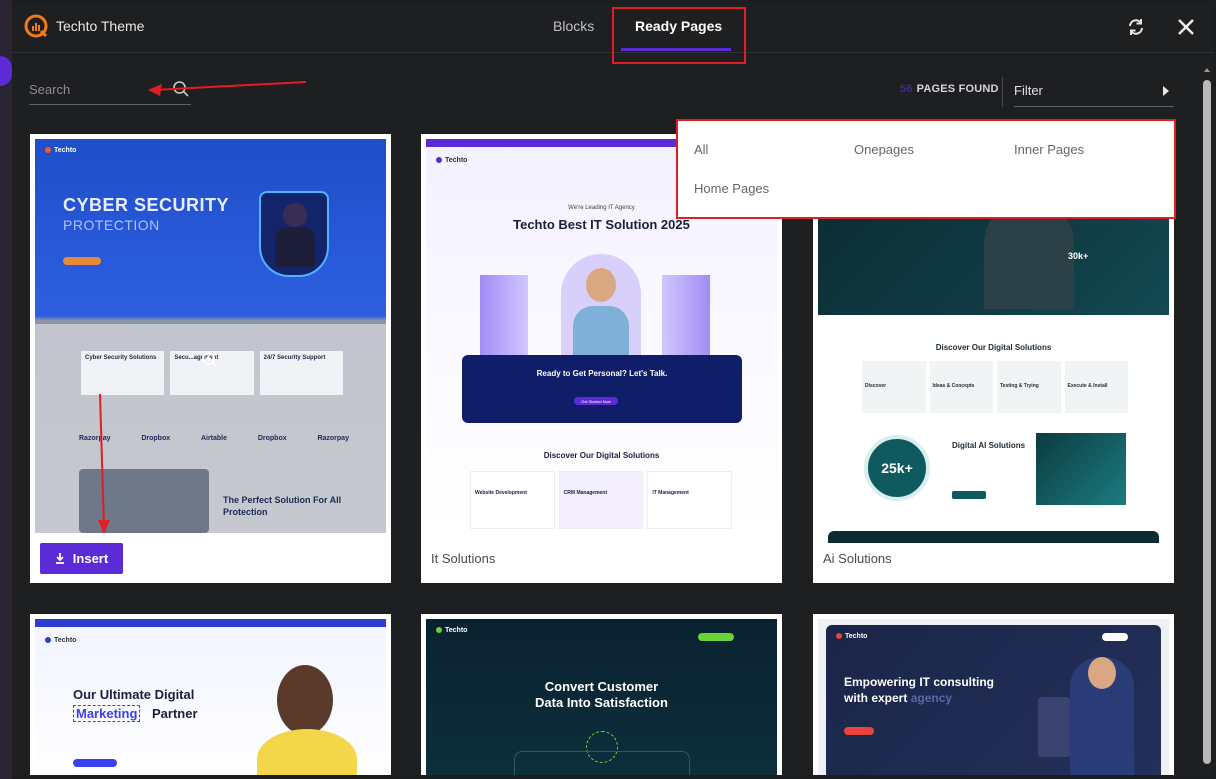  Describe the element at coordinates (175, 713) in the screenshot. I see `preview-hero-title-end: Partner` at that location.